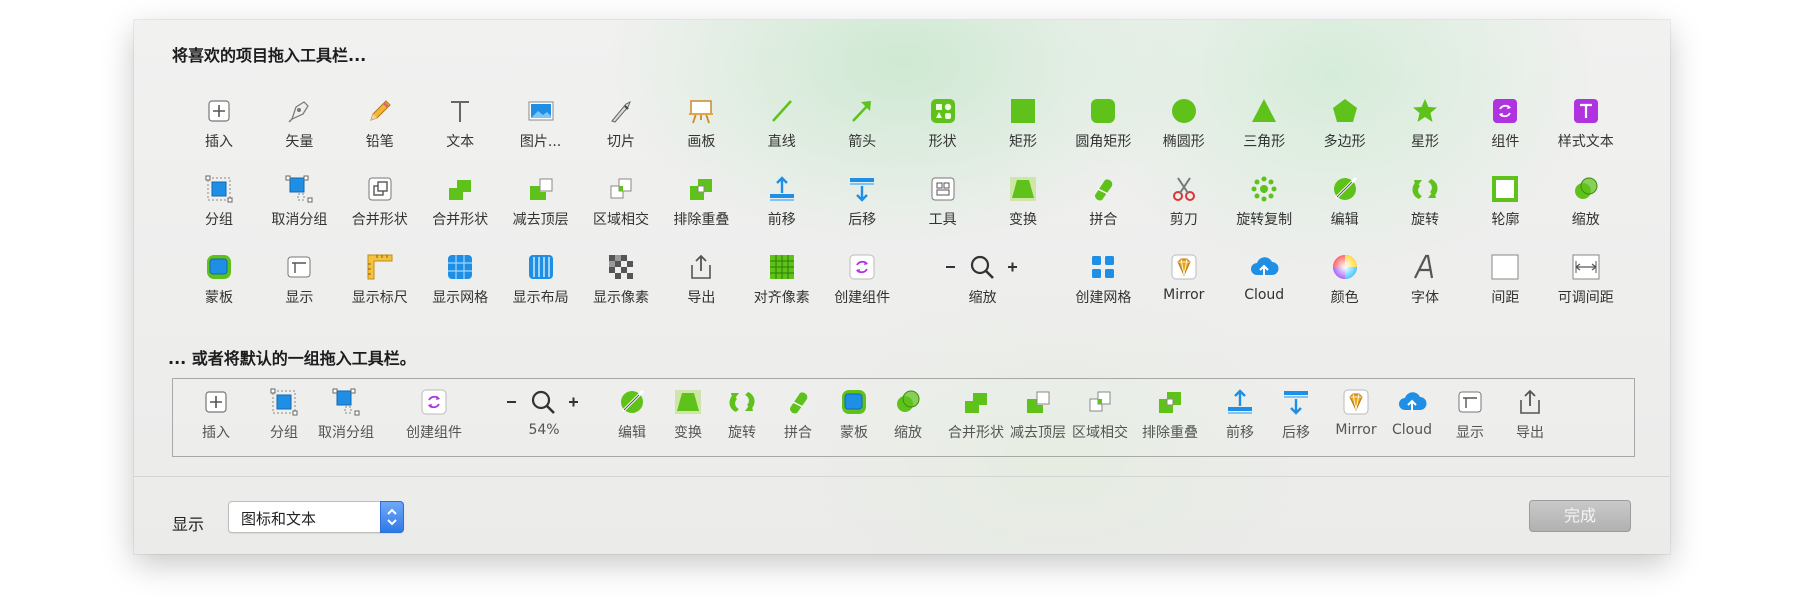 Image resolution: width=1800 pixels, height=600 pixels. What do you see at coordinates (943, 189) in the screenshot?
I see `tools-icon` at bounding box center [943, 189].